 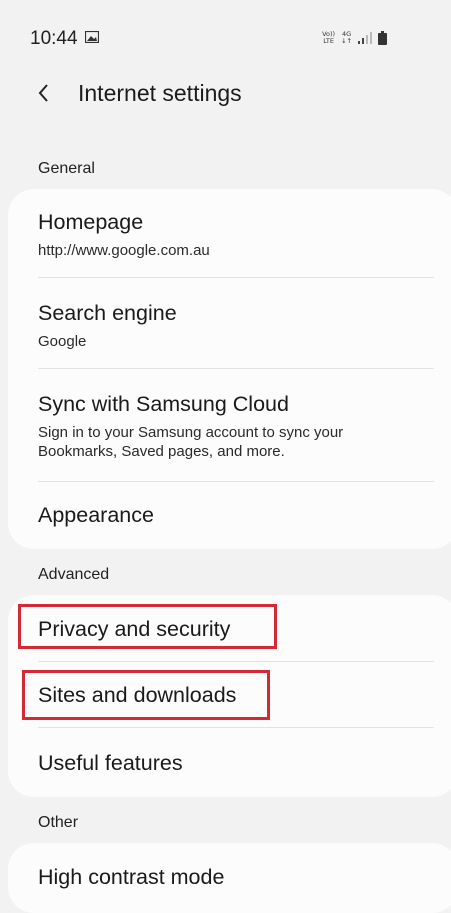 What do you see at coordinates (146, 695) in the screenshot?
I see `highlight-sites-downloads` at bounding box center [146, 695].